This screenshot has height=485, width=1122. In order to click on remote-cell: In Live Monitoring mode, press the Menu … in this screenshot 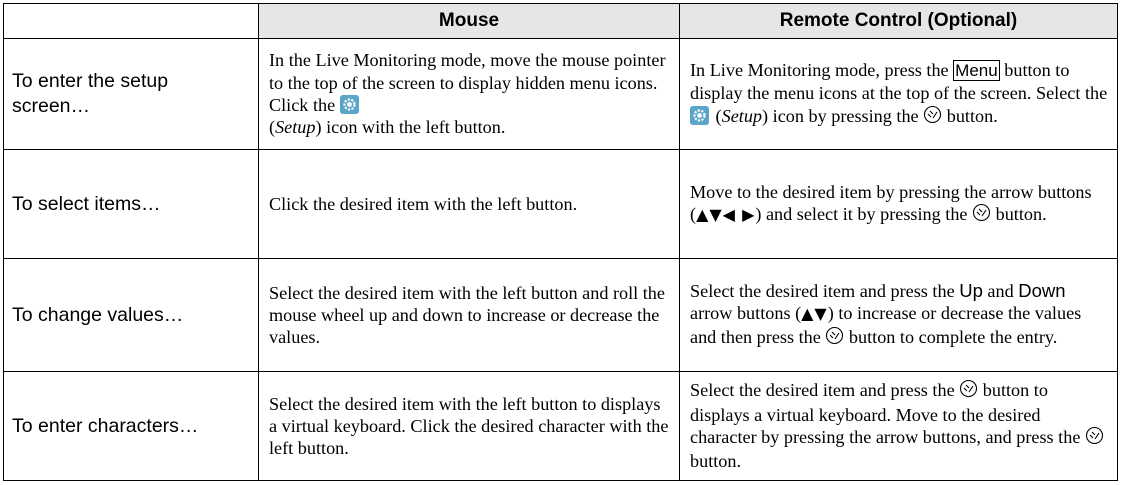, I will do `click(898, 94)`.